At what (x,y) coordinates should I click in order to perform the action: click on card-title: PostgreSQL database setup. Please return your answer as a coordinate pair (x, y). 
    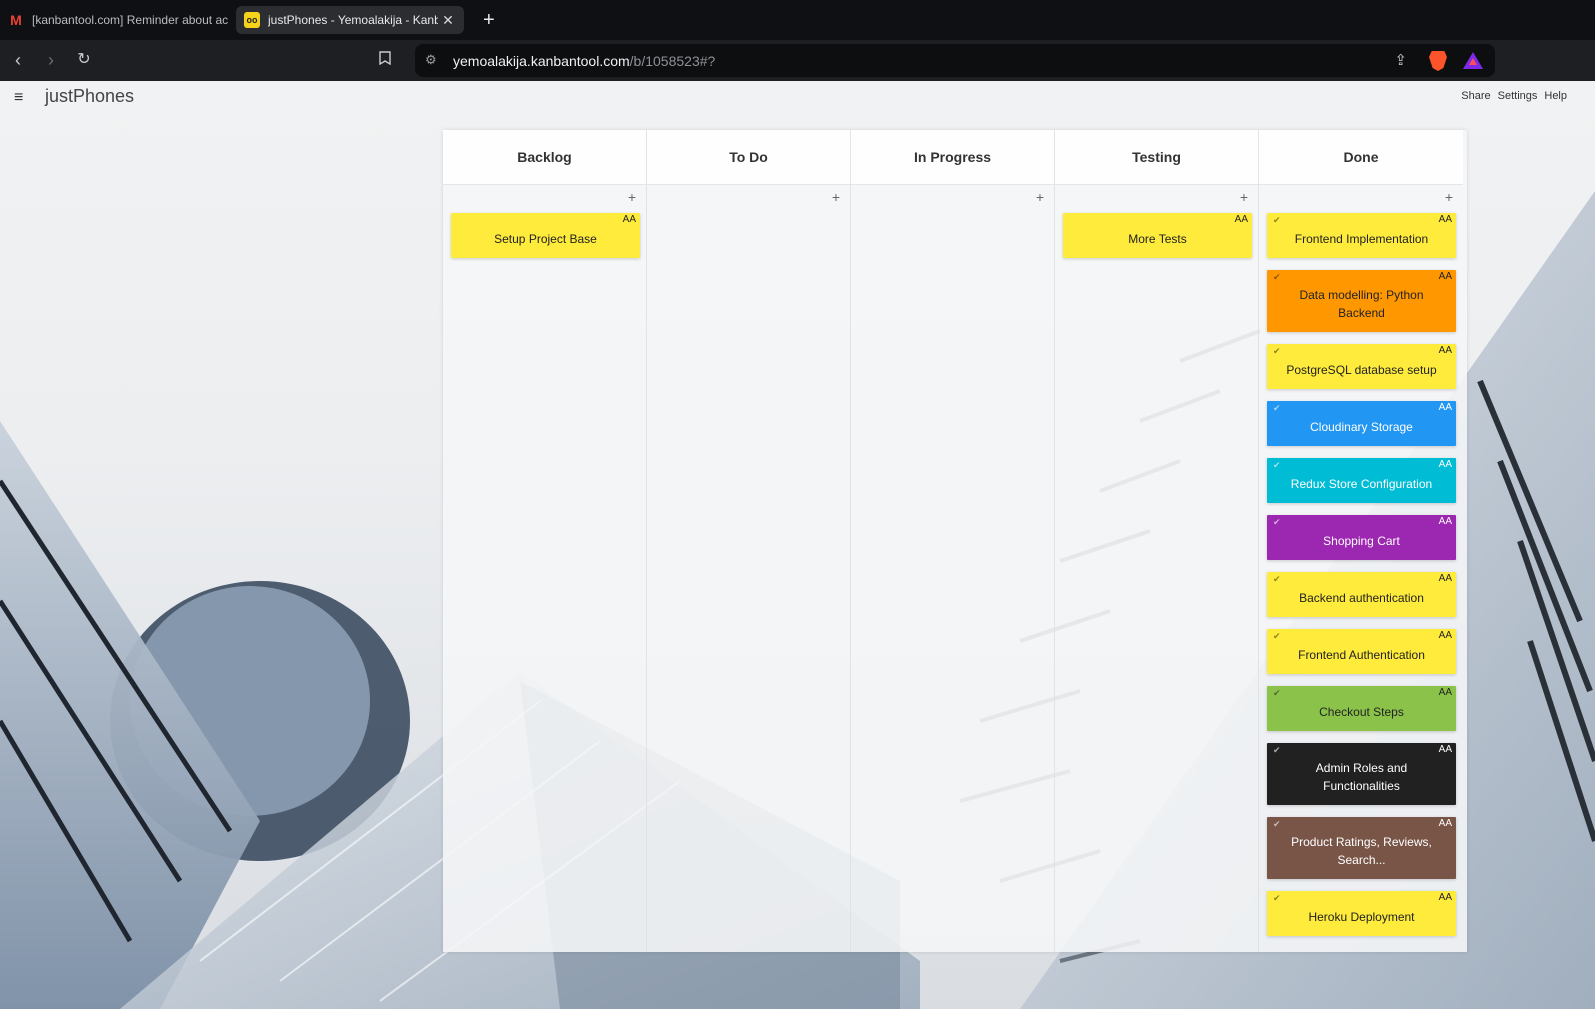
    Looking at the image, I should click on (1361, 369).